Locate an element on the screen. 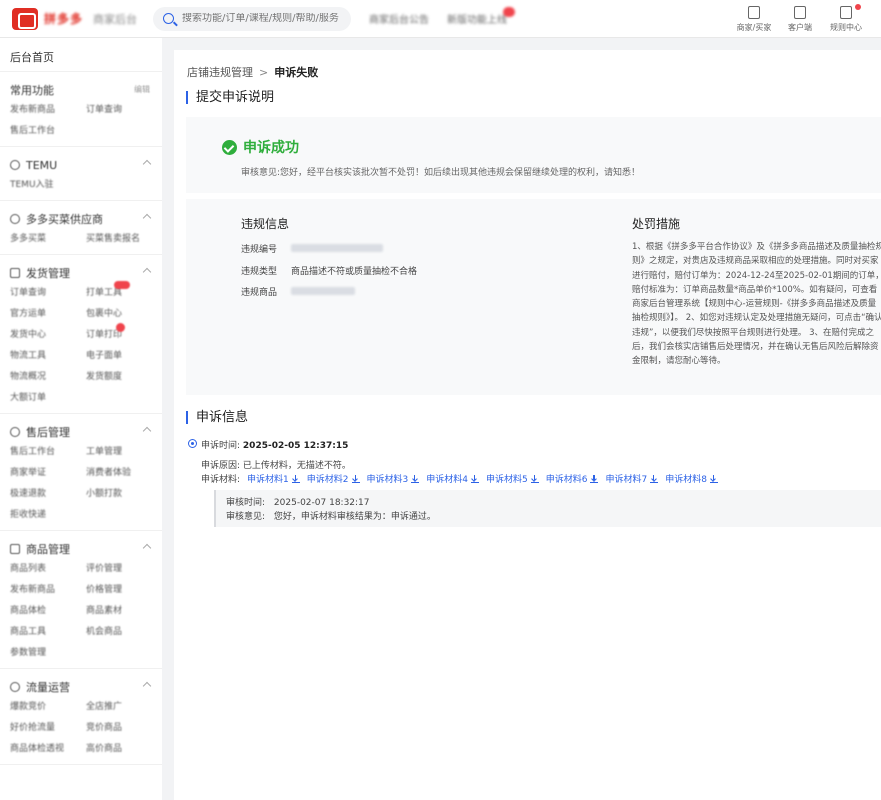  material-link-4: 申诉材料4 is located at coordinates (452, 478).